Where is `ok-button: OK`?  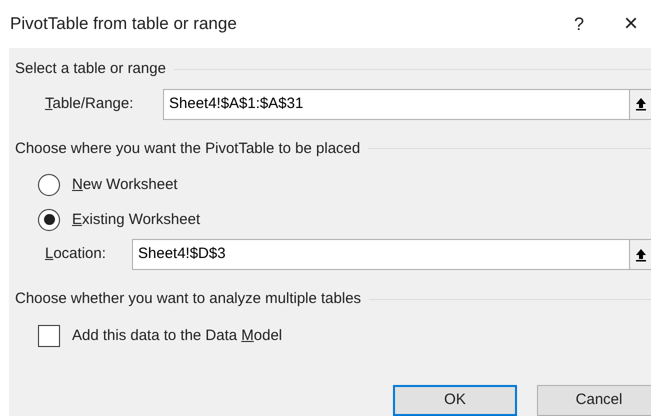
ok-button: OK is located at coordinates (455, 400).